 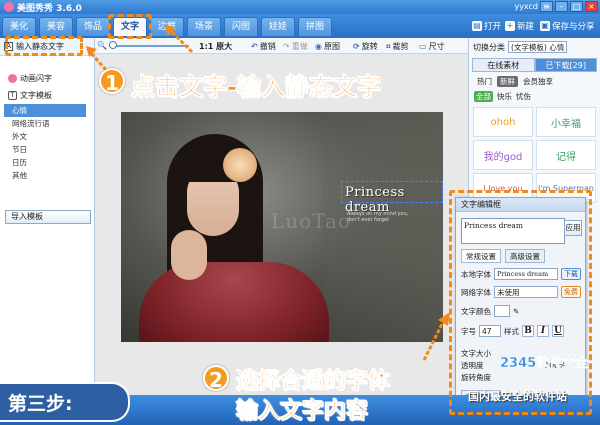 I want to click on material-categories: 热门 新鲜 会员独享, so click(x=534, y=81).